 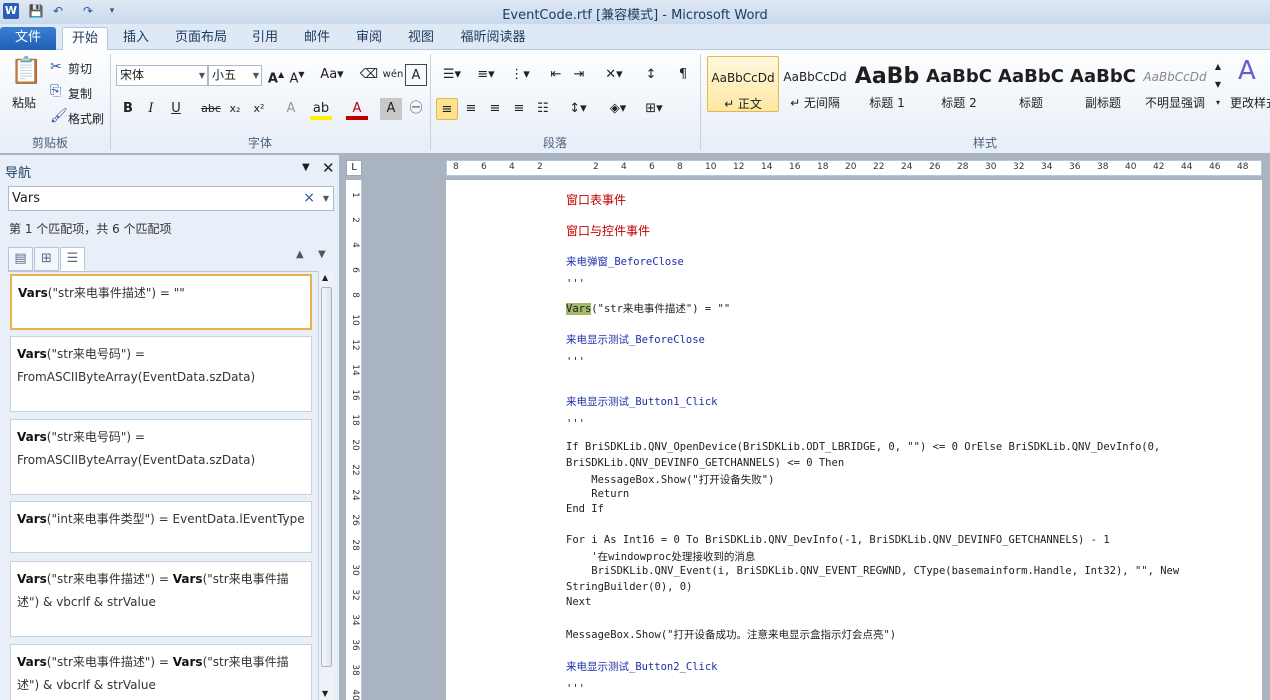 I want to click on style-subtitle: AaBbC 副标题, so click(x=1103, y=84).